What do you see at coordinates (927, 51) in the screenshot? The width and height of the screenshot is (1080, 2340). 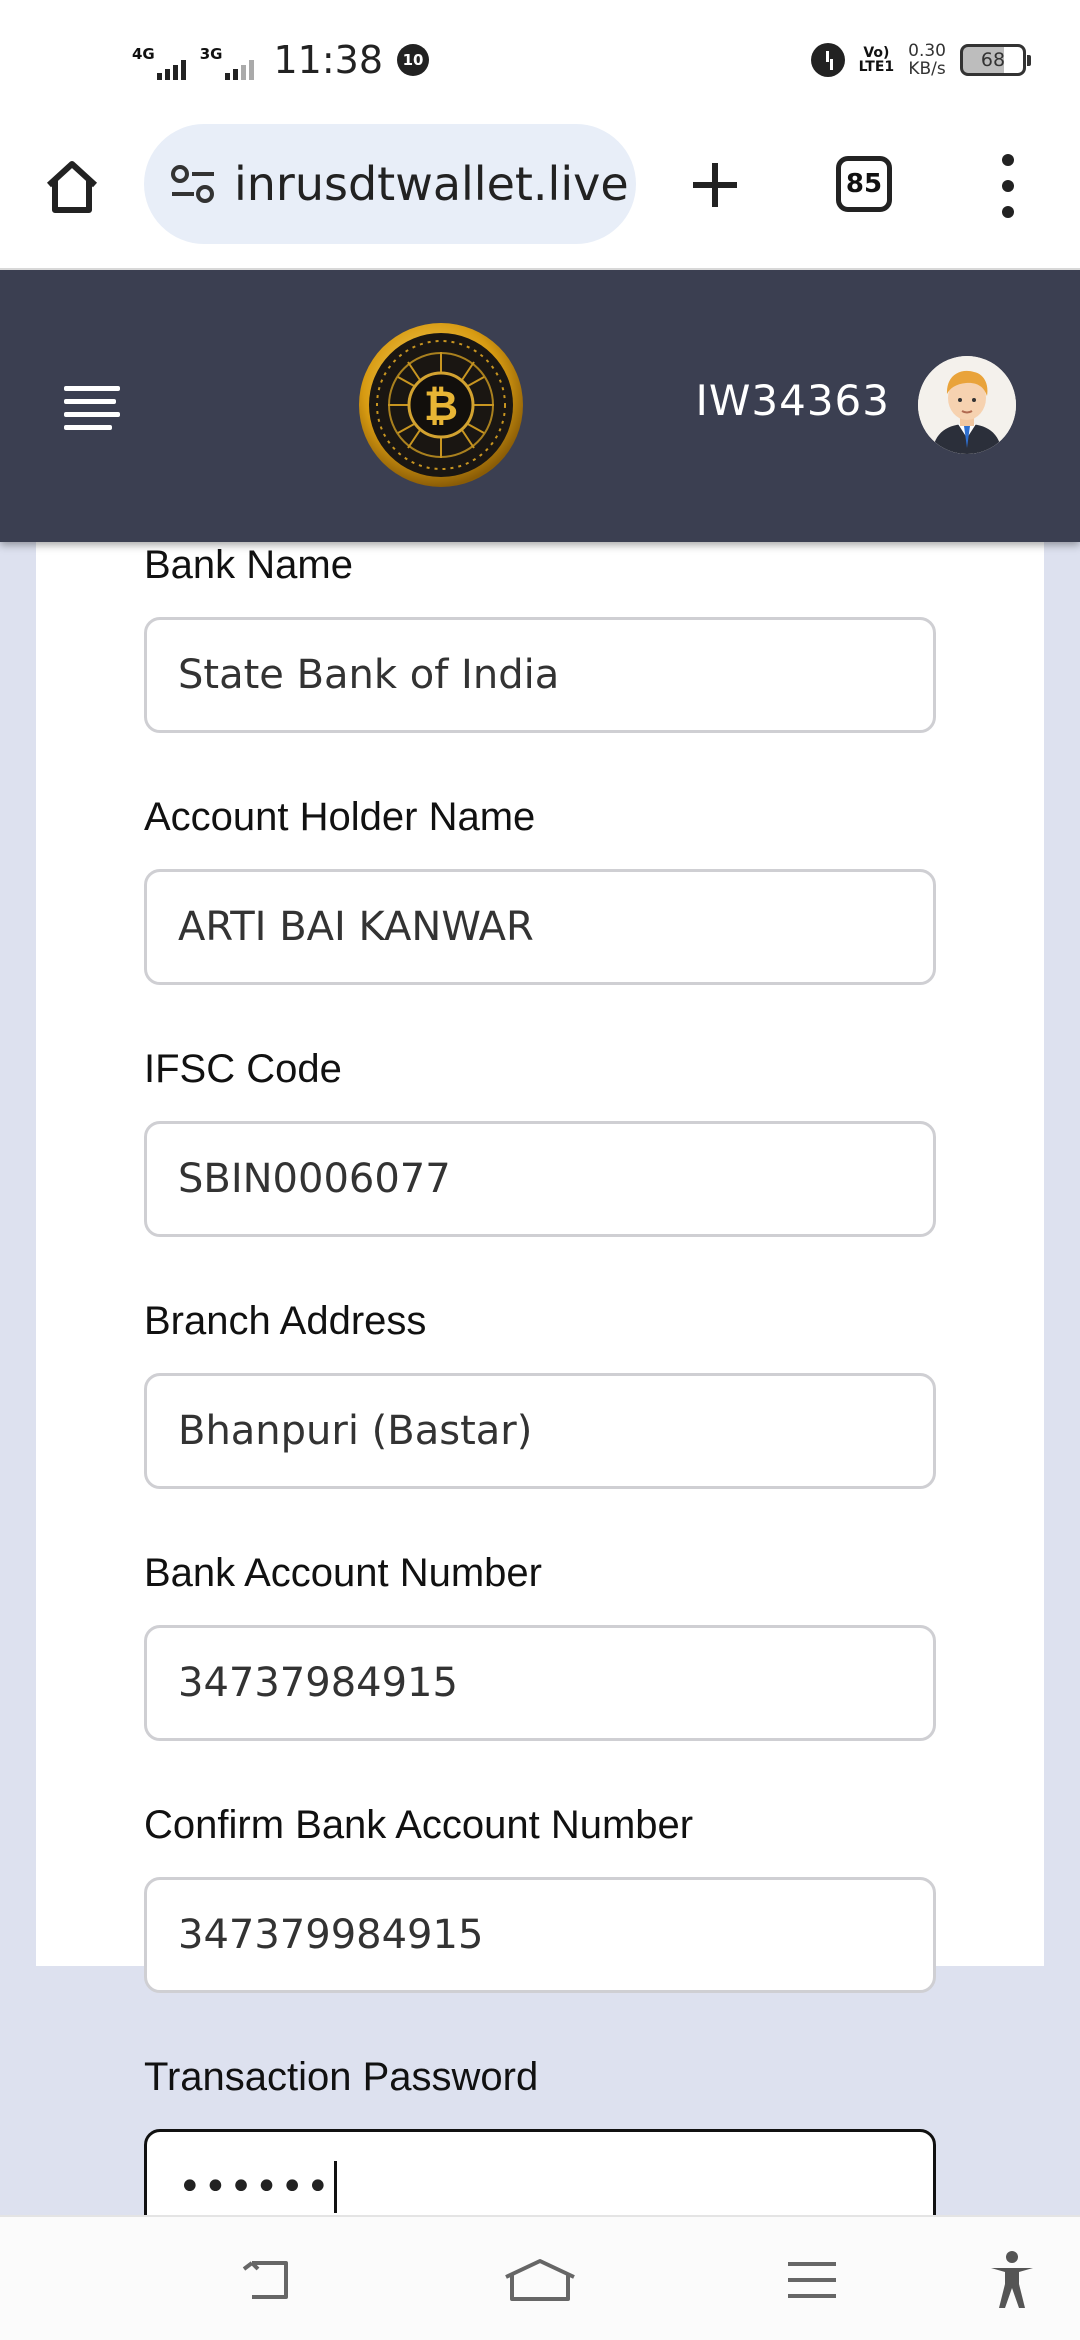 I see `speed-value: 0.30` at bounding box center [927, 51].